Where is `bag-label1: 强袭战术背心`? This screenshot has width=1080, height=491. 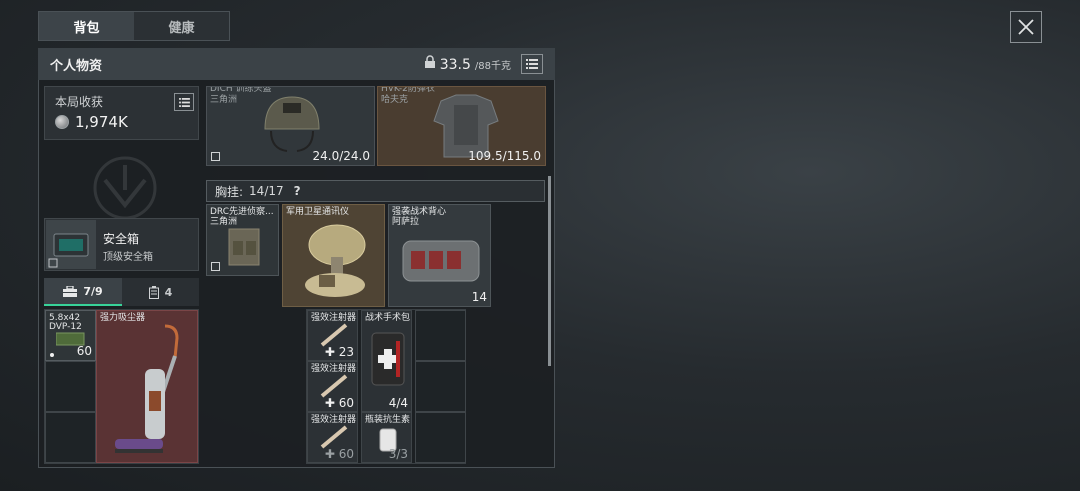 bag-label1: 强袭战术背心 is located at coordinates (419, 212).